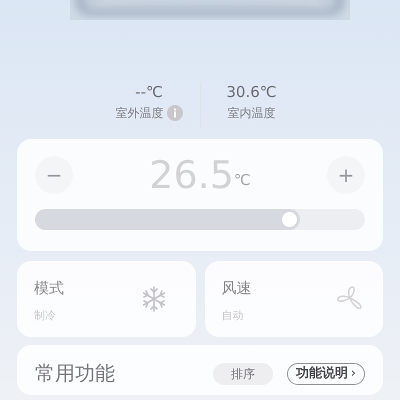 The width and height of the screenshot is (400, 400). Describe the element at coordinates (54, 175) in the screenshot. I see `decrease-button: −` at that location.